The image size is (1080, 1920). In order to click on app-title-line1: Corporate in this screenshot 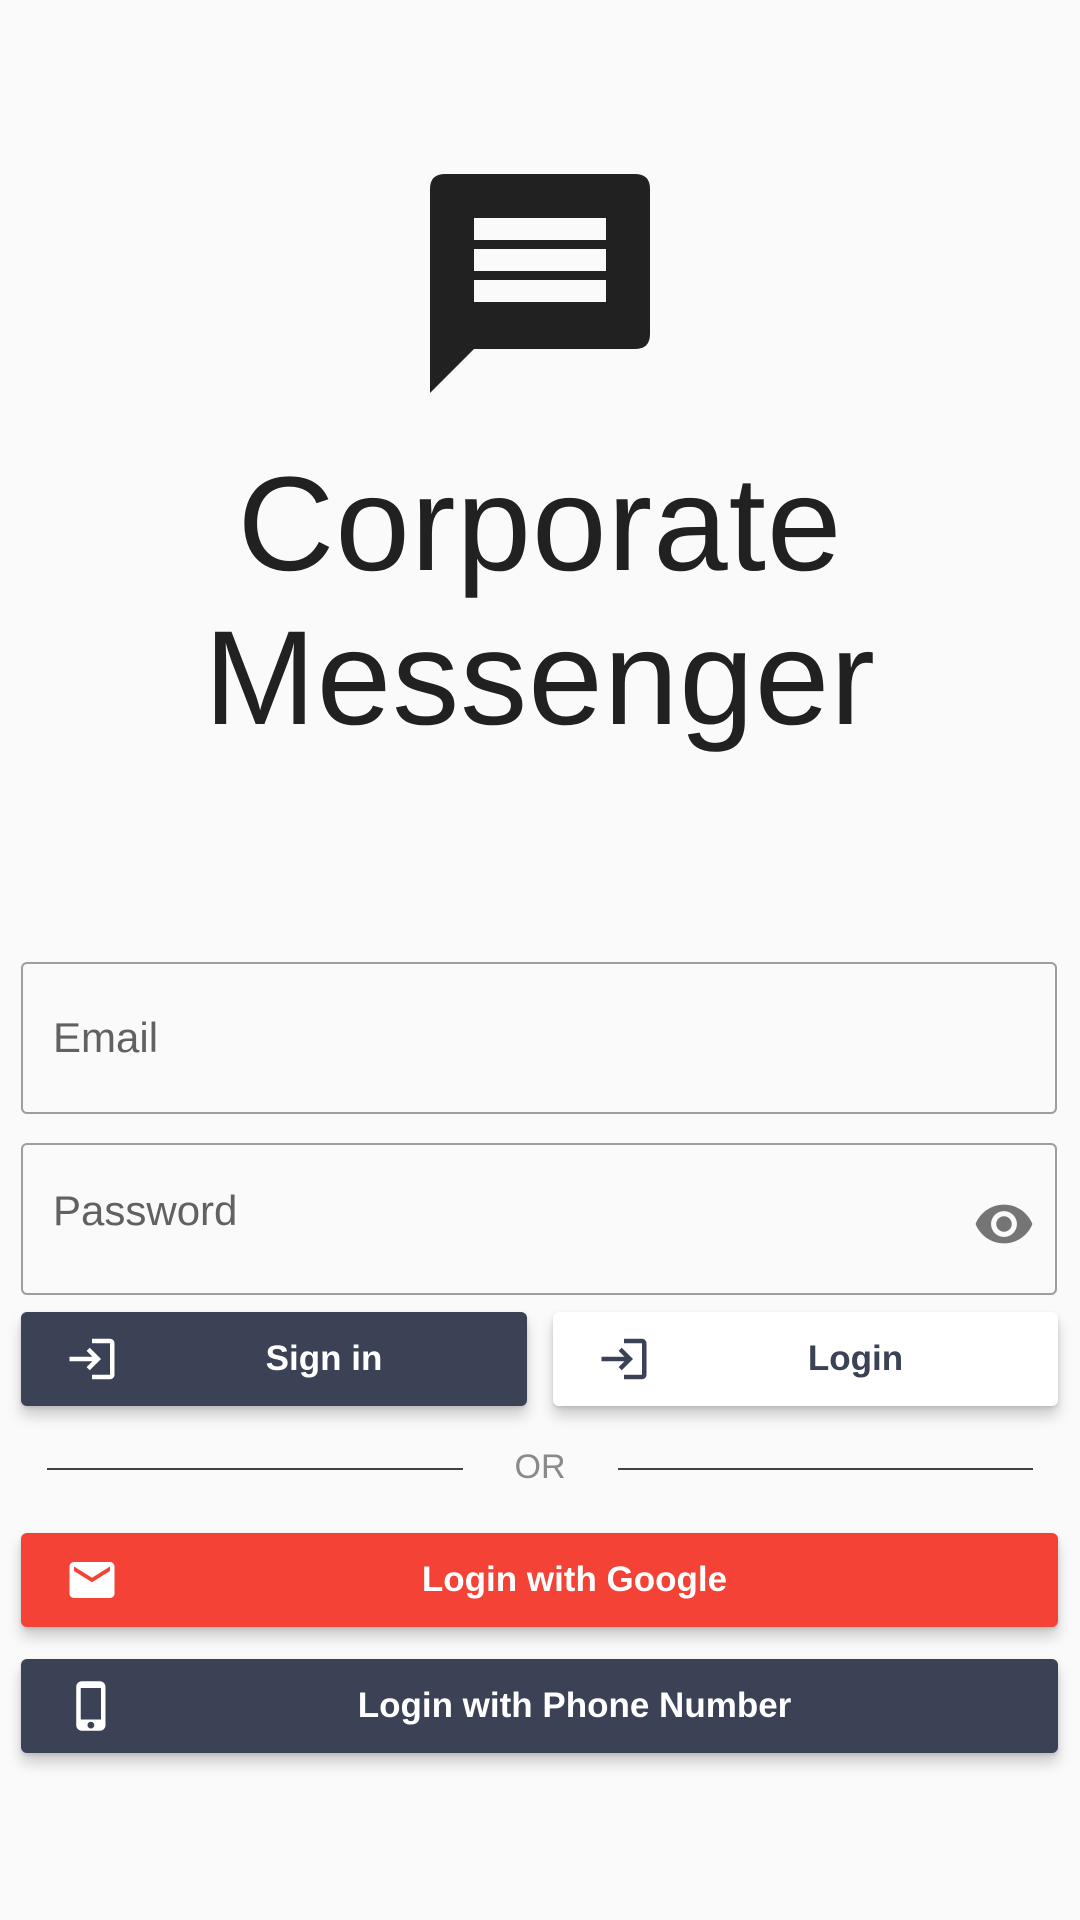, I will do `click(540, 524)`.